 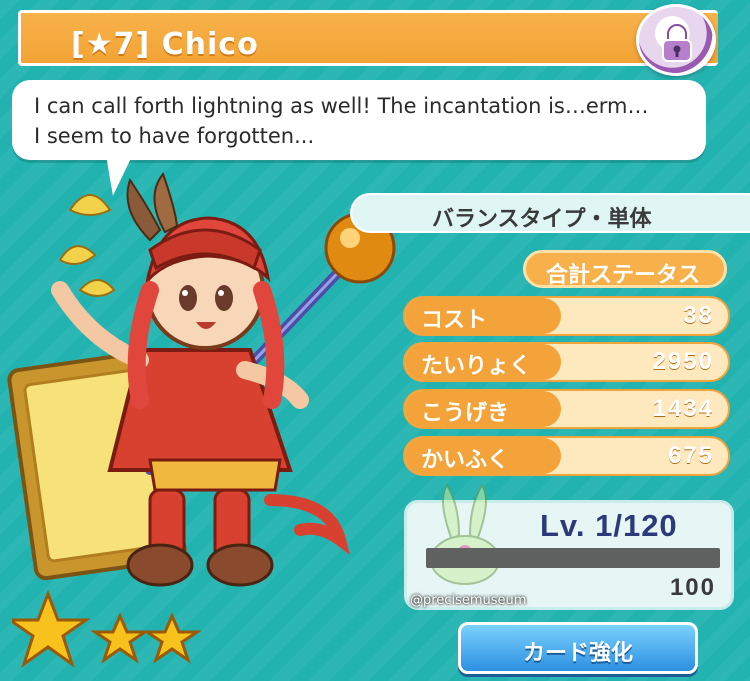 I want to click on lock-button, so click(x=676, y=40).